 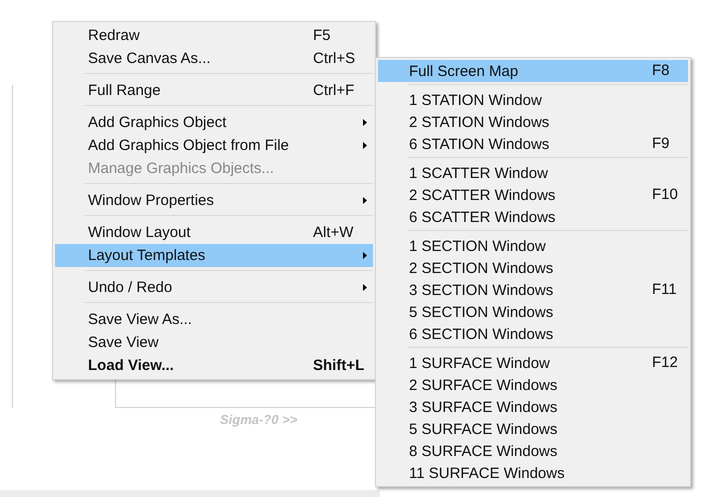 I want to click on menu-item: Add Graphics Object, so click(x=214, y=122).